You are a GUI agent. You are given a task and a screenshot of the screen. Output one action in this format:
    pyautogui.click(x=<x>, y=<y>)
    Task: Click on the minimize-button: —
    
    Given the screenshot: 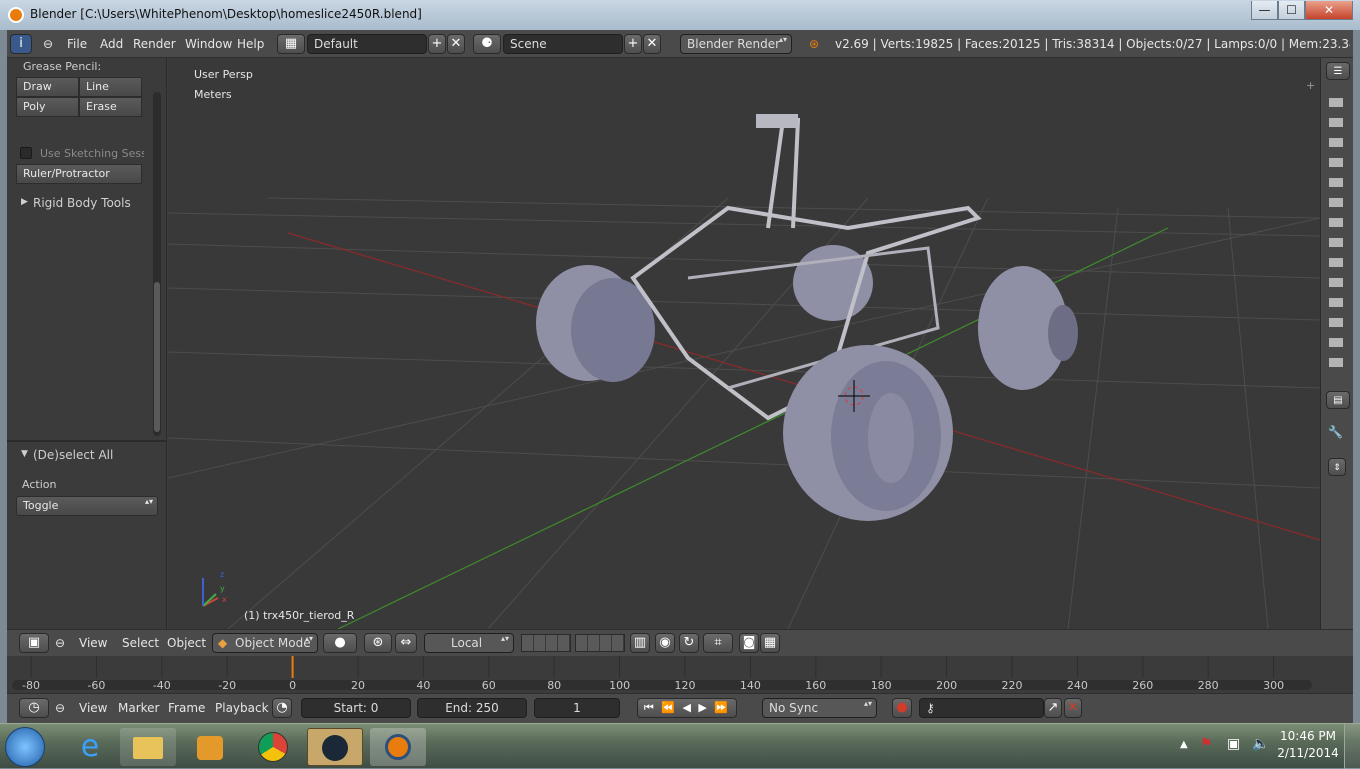 What is the action you would take?
    pyautogui.click(x=1264, y=10)
    